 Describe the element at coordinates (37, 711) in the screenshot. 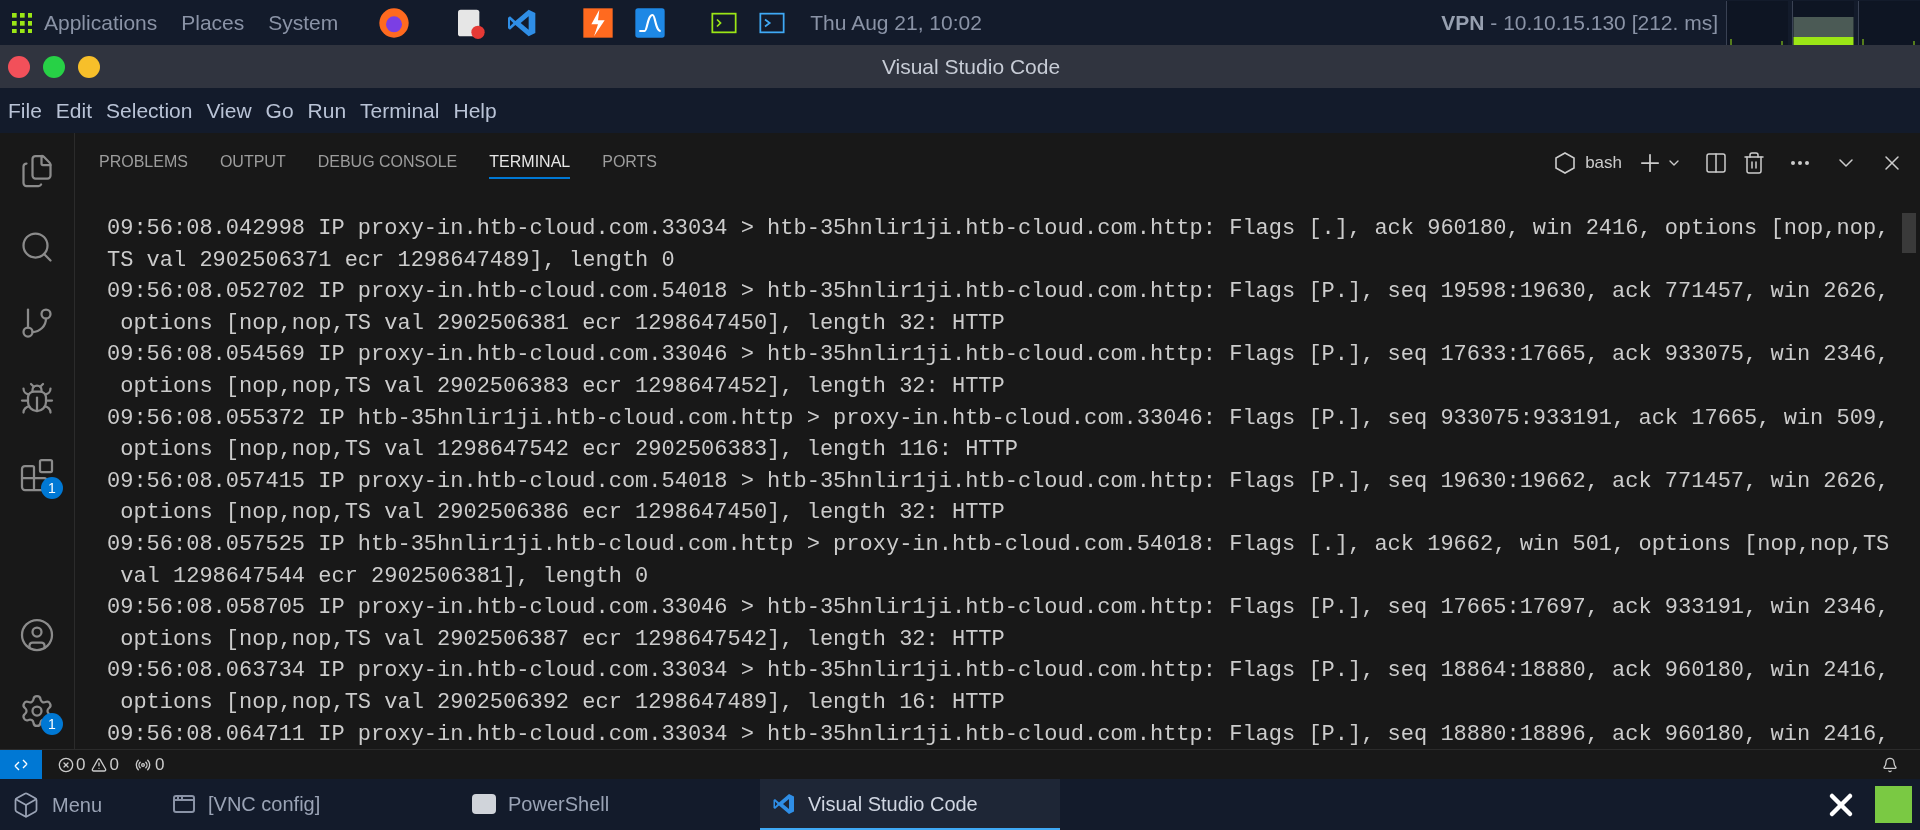

I see `settings-icon` at that location.